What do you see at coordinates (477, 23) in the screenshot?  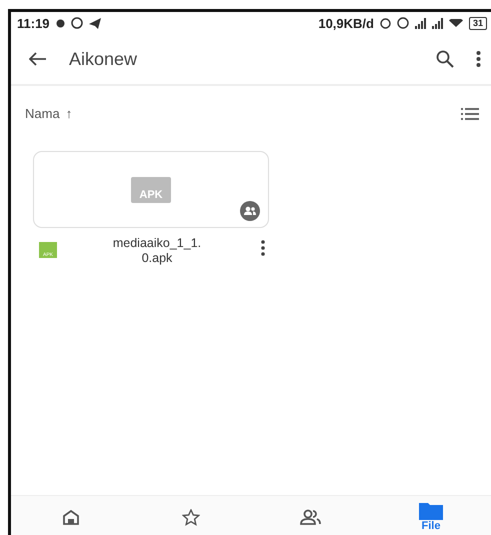 I see `battery-level: 31` at bounding box center [477, 23].